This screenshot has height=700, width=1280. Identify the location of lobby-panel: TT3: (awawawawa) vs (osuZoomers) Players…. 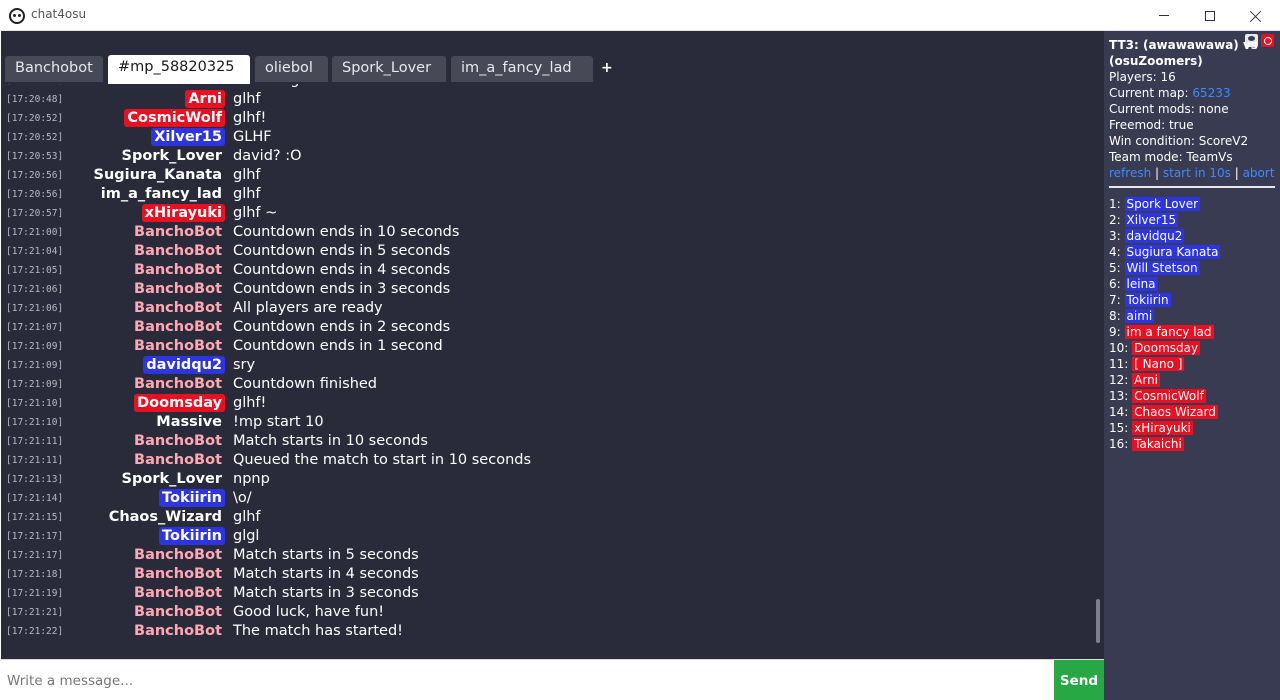
(1192, 365).